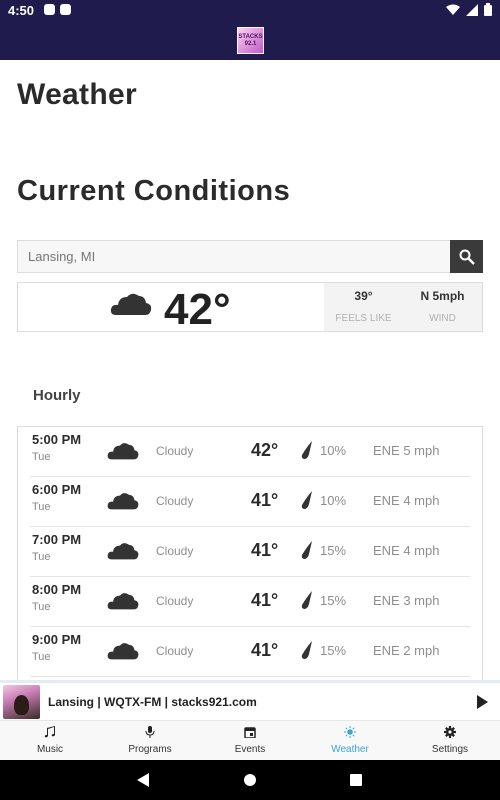  What do you see at coordinates (406, 650) in the screenshot?
I see `hour-wind: ENE 2 mph` at bounding box center [406, 650].